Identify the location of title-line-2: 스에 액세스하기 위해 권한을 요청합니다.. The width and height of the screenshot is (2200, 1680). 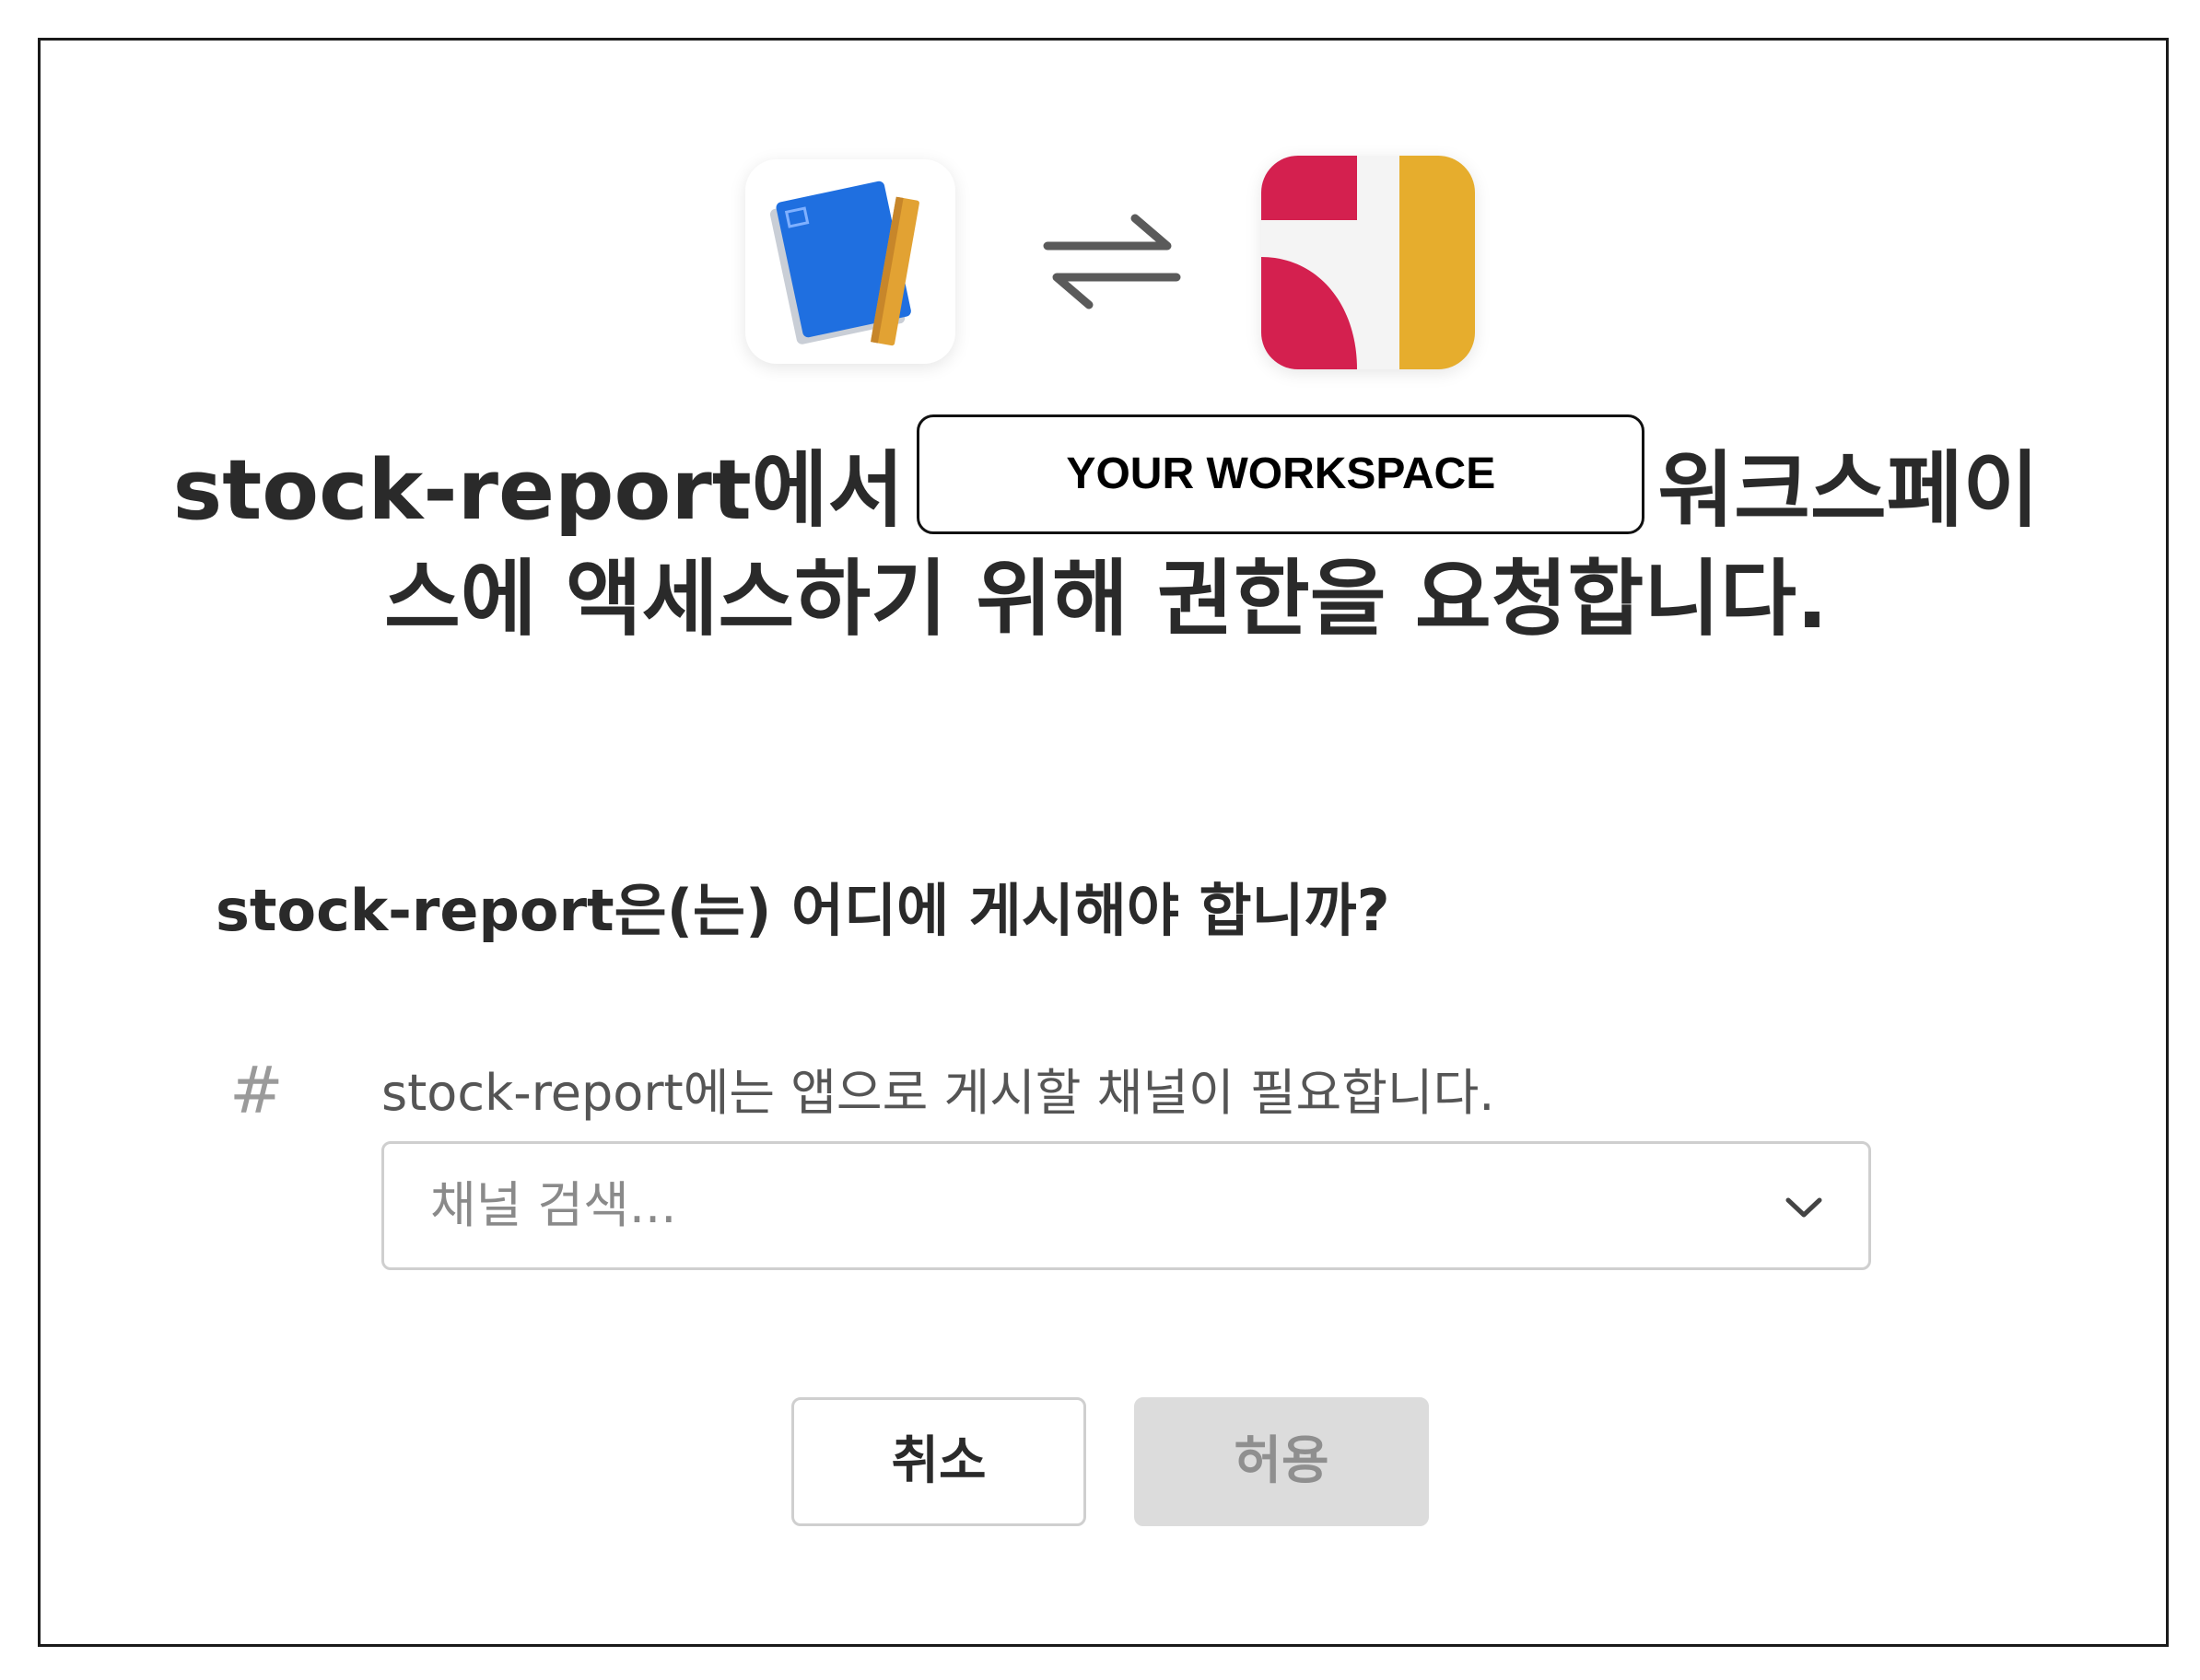
(1106, 599).